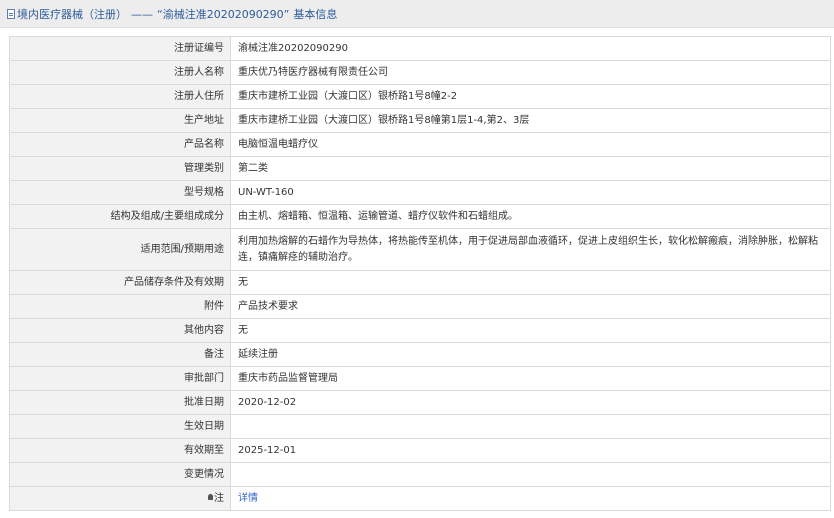 The height and width of the screenshot is (518, 834). Describe the element at coordinates (120, 48) in the screenshot. I see `row-label: 注册证编号` at that location.